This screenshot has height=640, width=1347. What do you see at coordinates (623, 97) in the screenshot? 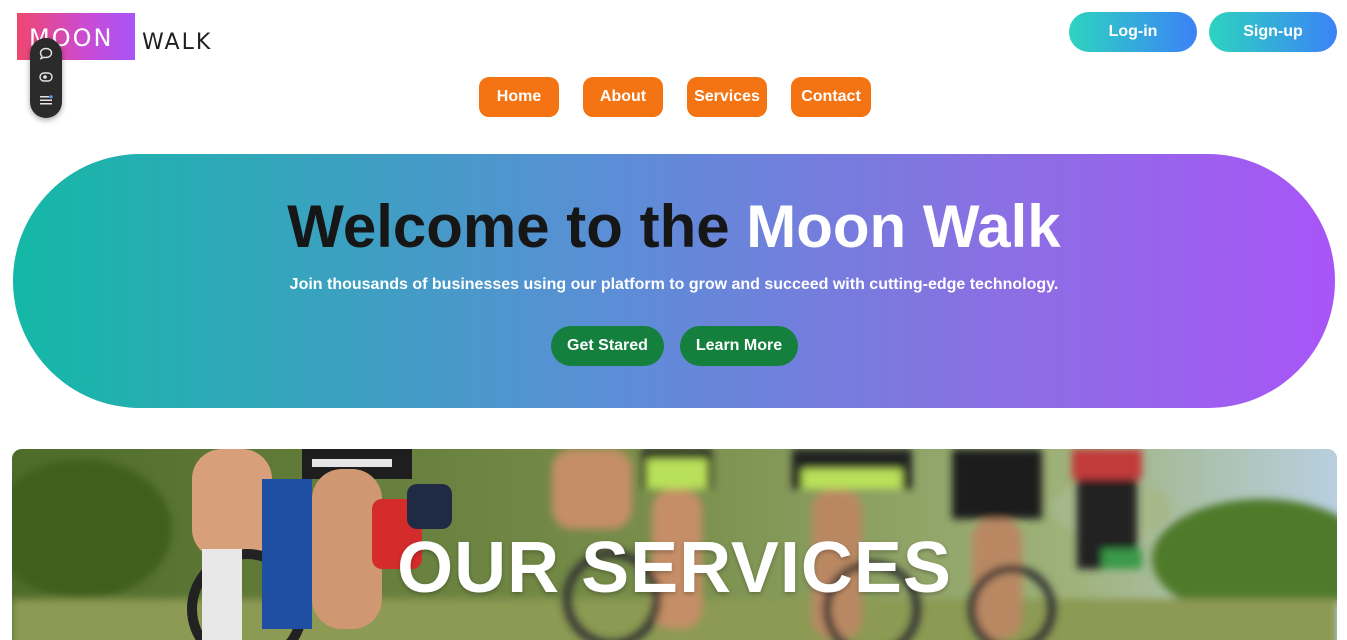
I see `nav-about-button: About` at bounding box center [623, 97].